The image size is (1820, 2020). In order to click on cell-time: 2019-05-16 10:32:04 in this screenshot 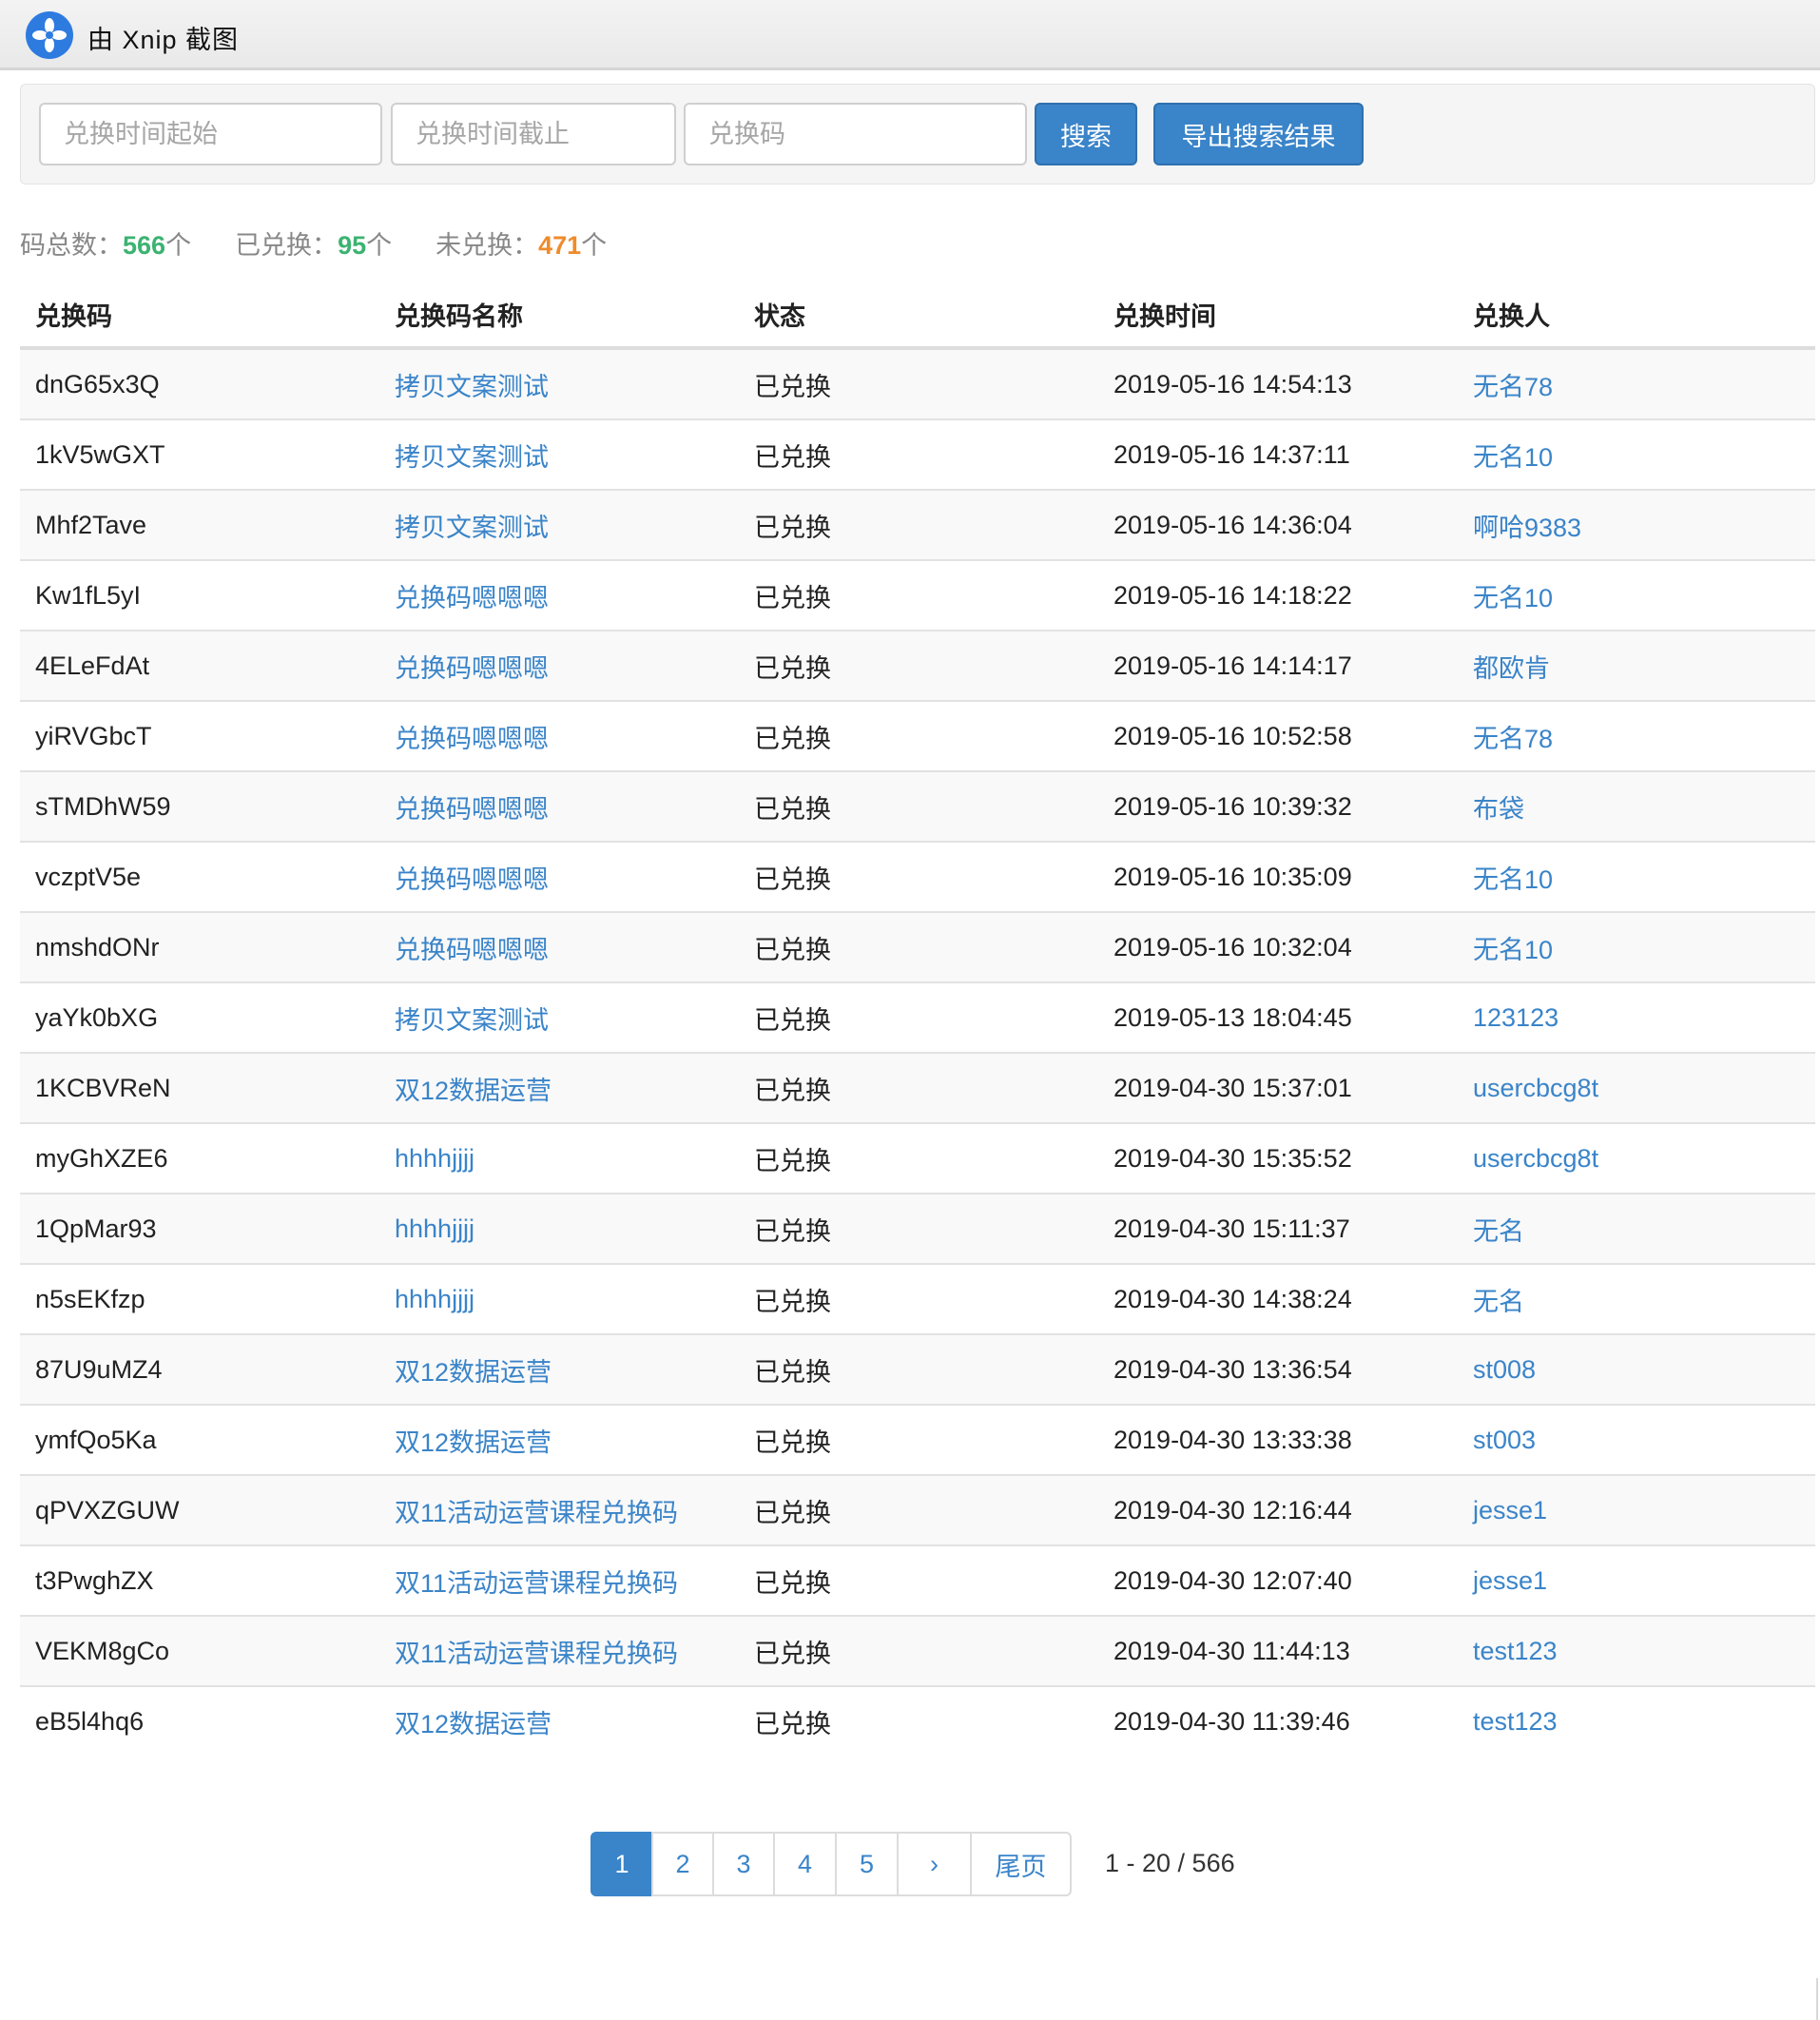, I will do `click(1278, 947)`.